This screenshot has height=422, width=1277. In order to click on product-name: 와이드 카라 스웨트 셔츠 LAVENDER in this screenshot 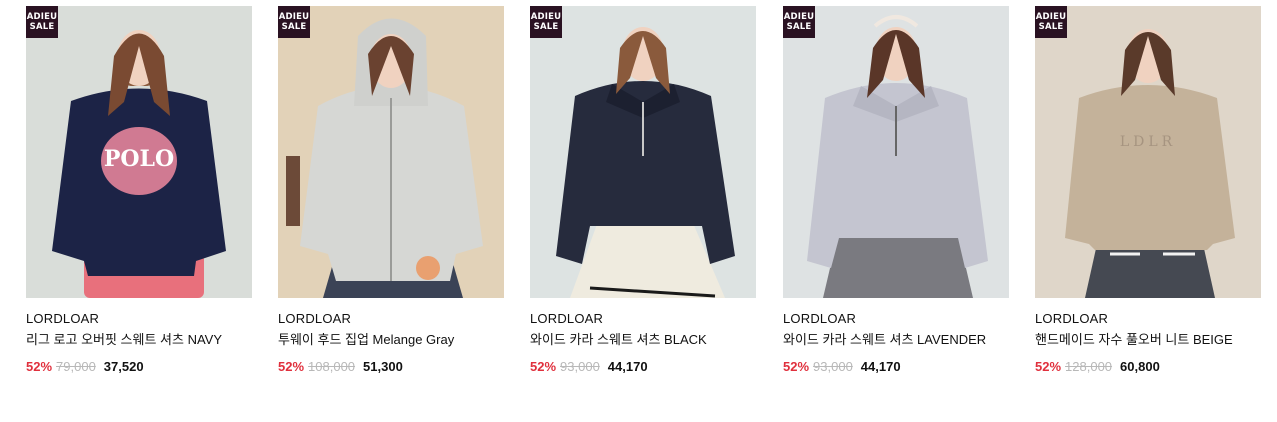, I will do `click(896, 340)`.